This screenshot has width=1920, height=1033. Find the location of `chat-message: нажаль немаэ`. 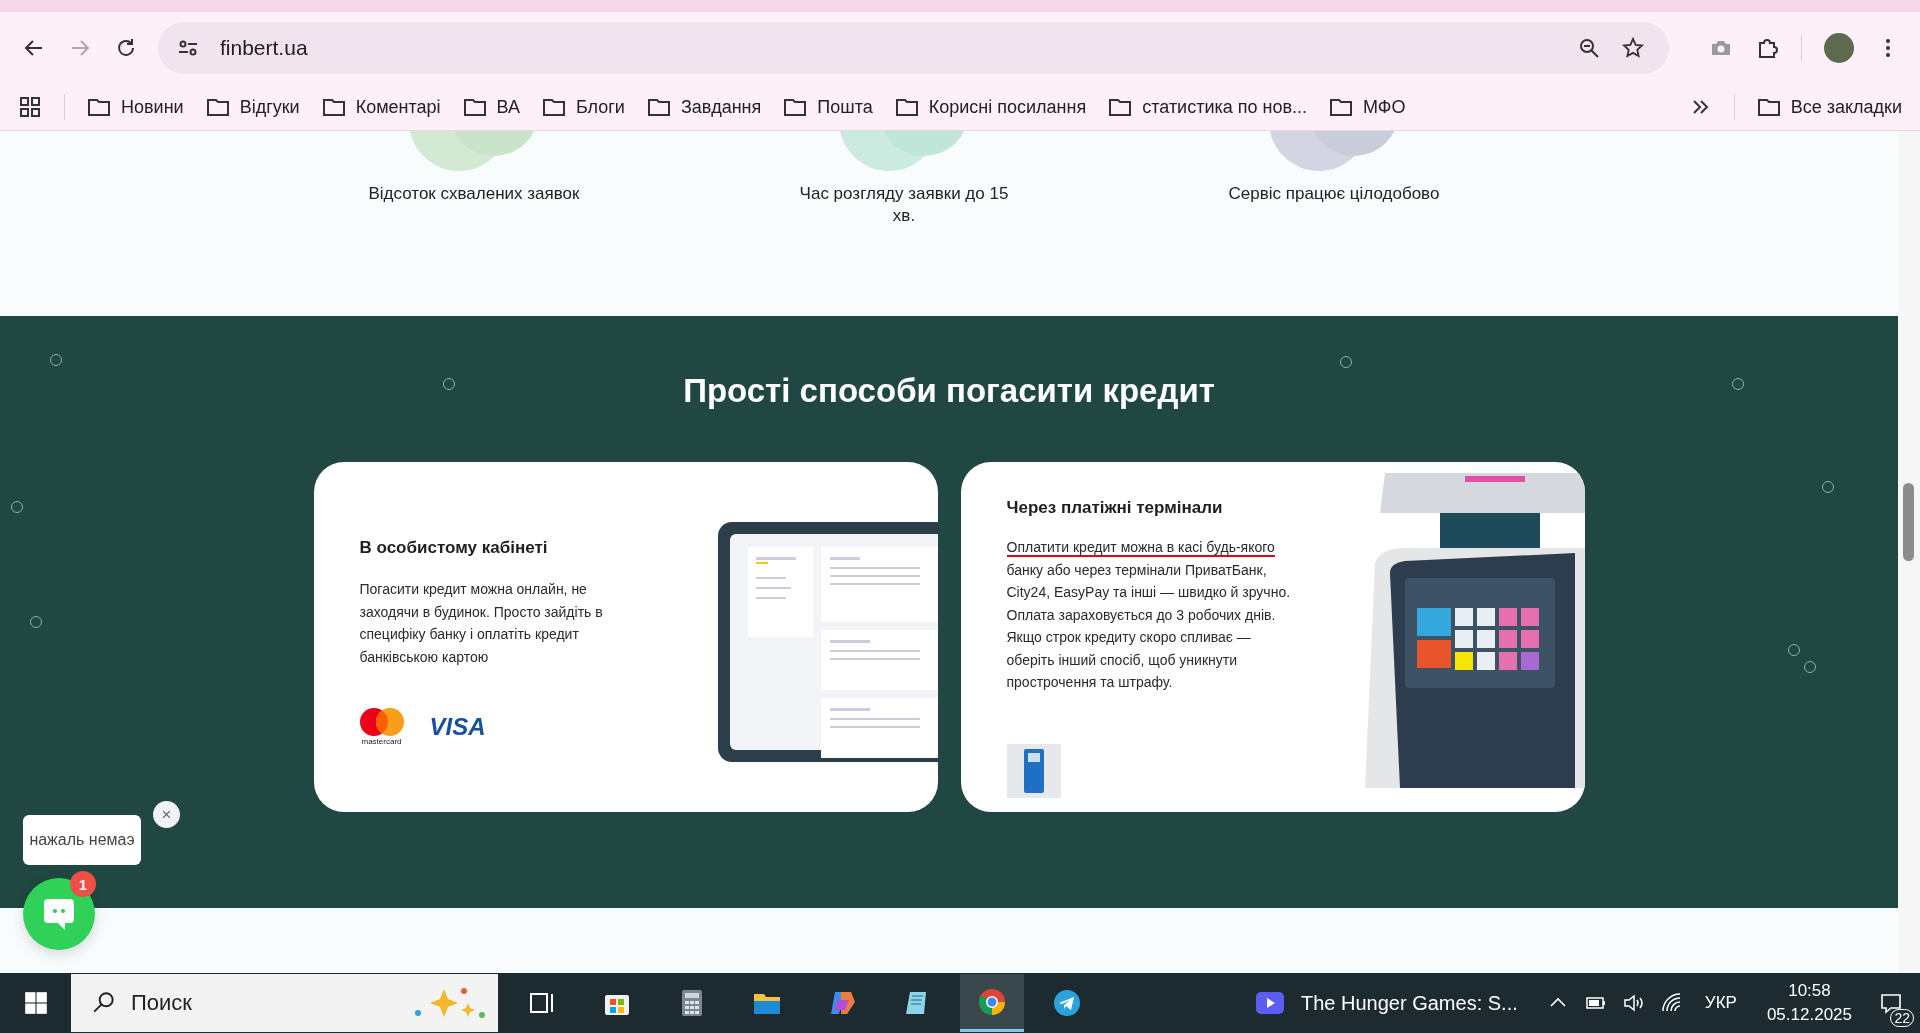

chat-message: нажаль немаэ is located at coordinates (82, 840).